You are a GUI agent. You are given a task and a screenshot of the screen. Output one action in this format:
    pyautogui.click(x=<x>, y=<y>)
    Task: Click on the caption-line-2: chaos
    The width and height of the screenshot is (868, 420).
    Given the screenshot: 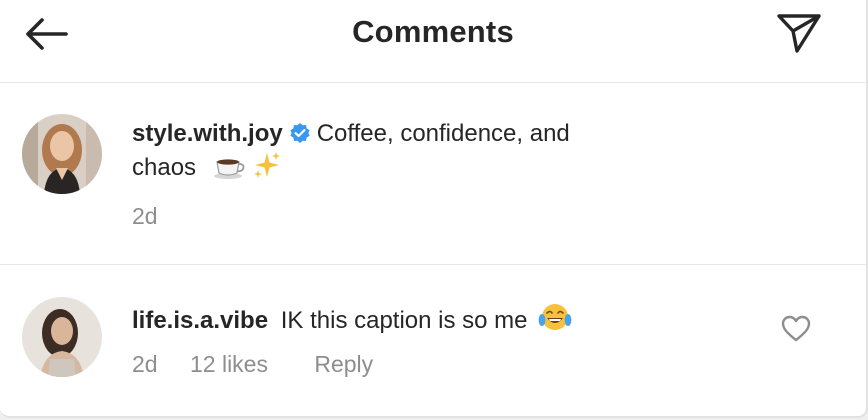 What is the action you would take?
    pyautogui.click(x=164, y=167)
    